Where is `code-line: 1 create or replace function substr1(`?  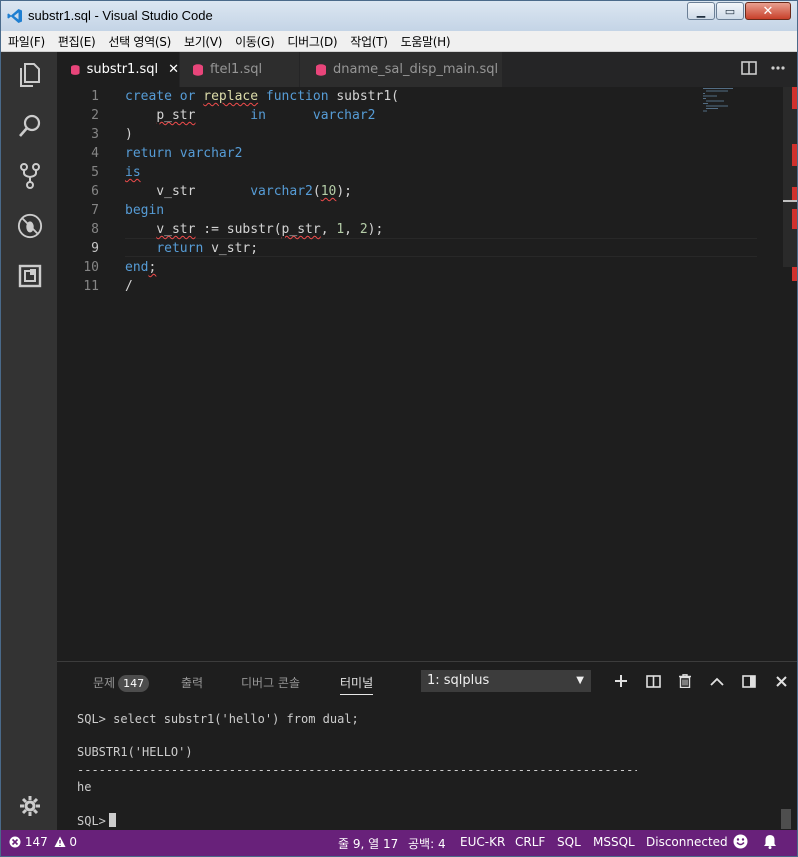
code-line: 1 create or replace function substr1( is located at coordinates (407, 96).